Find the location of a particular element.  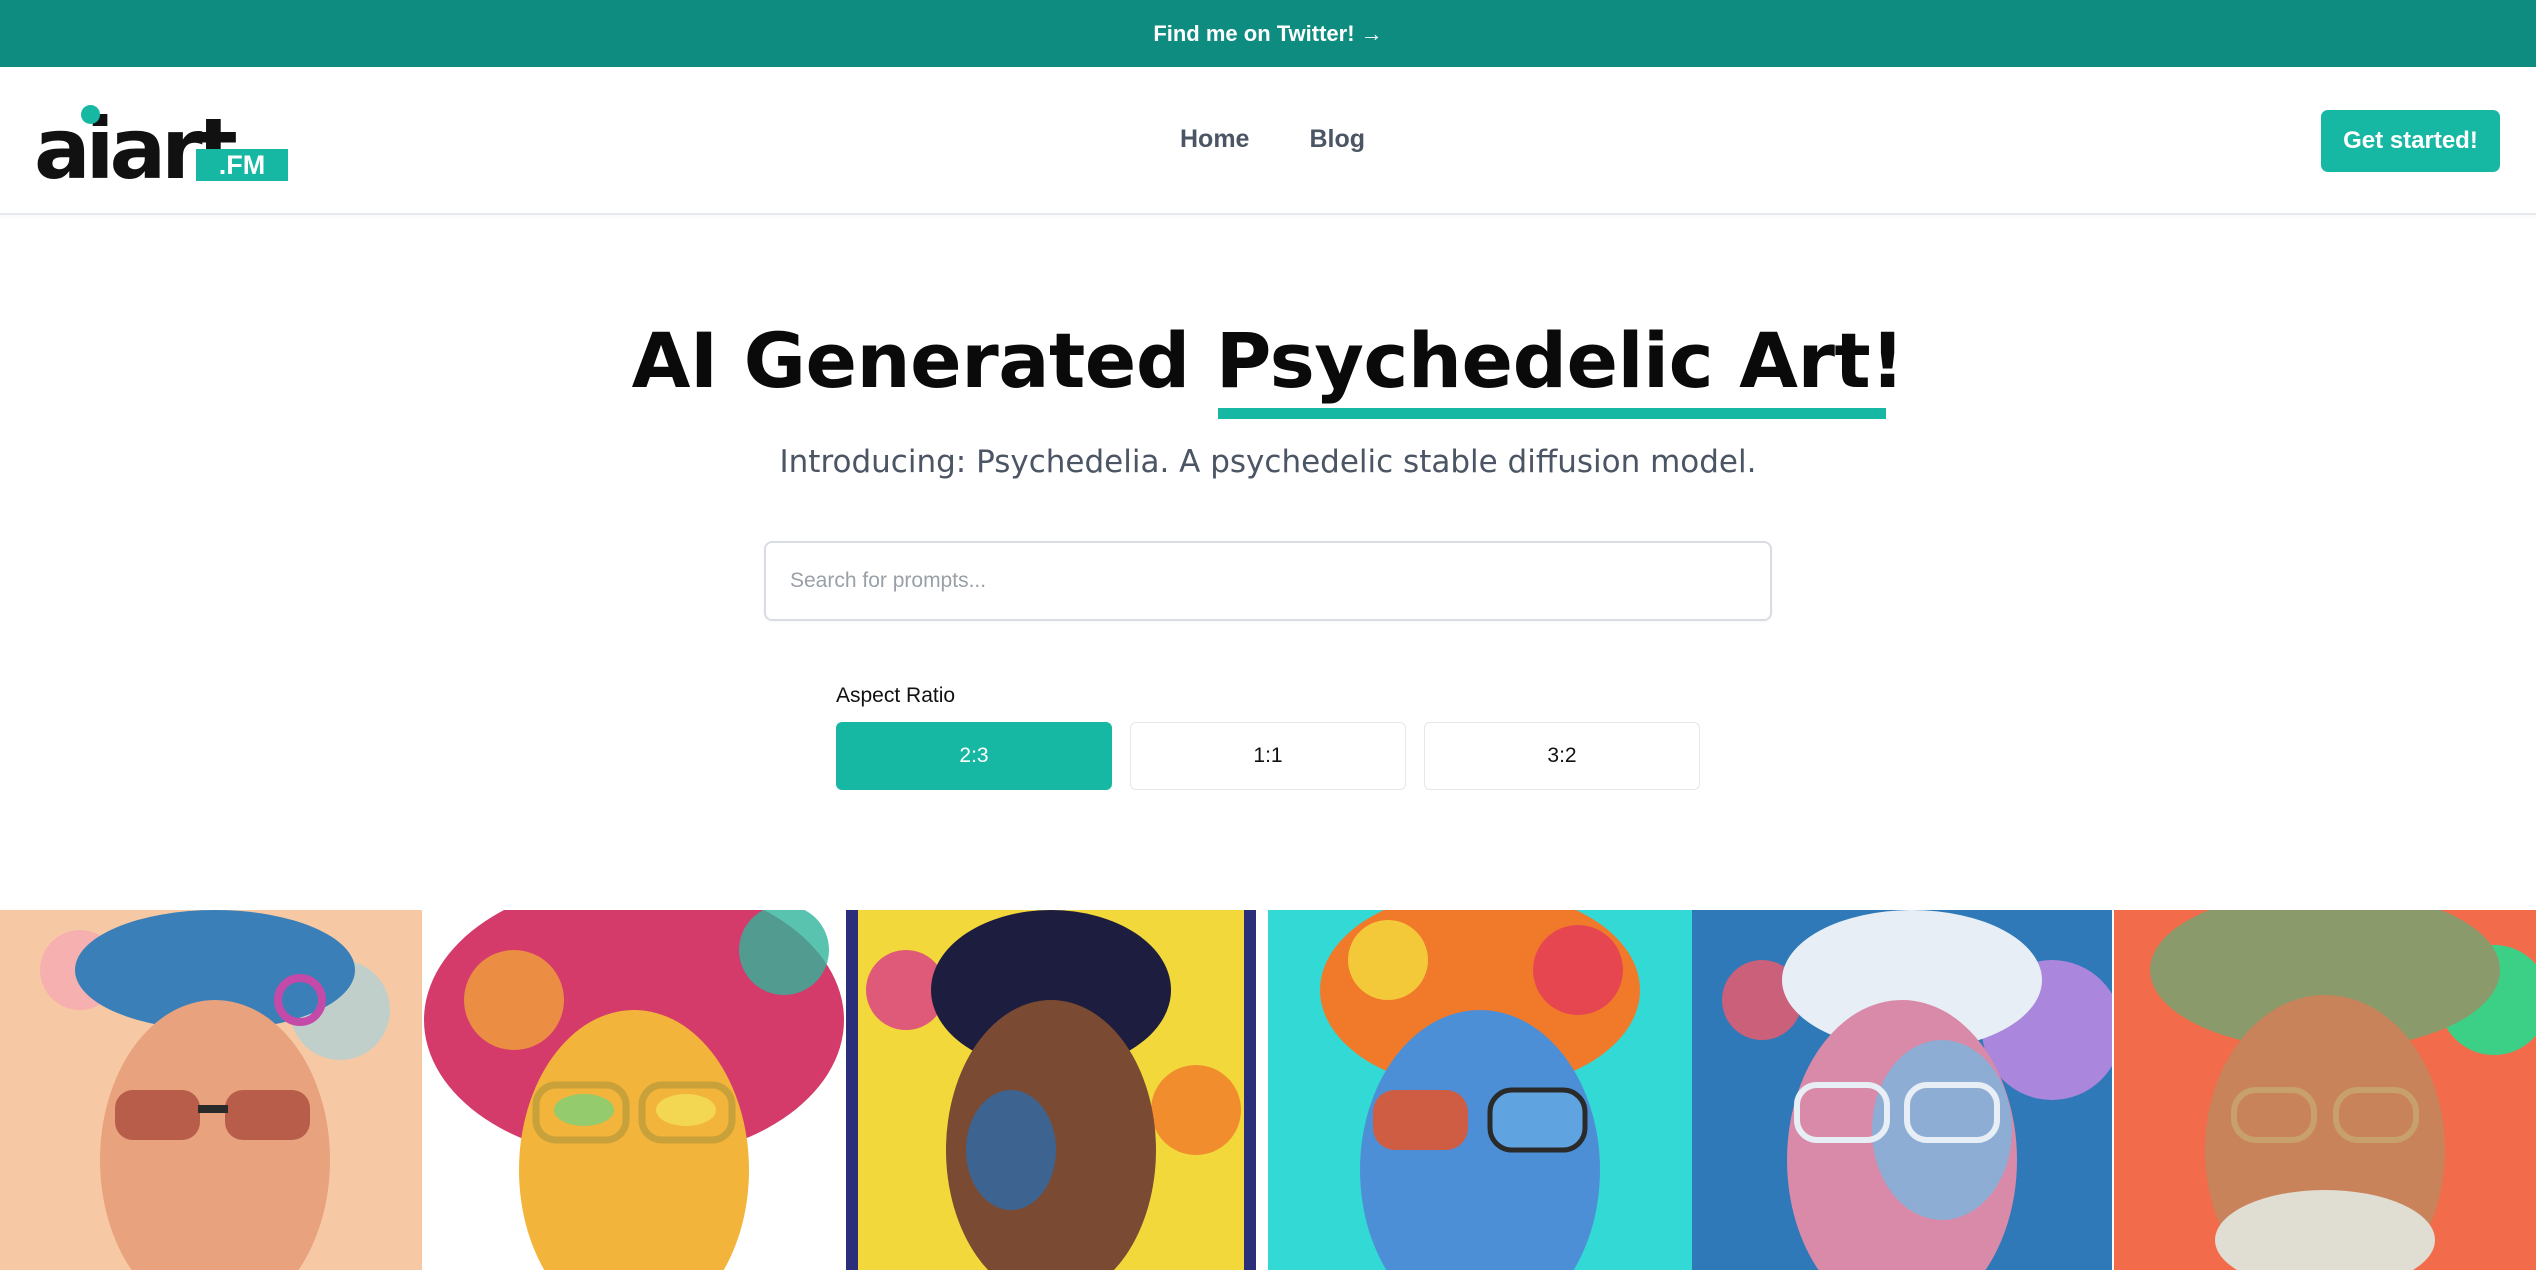

search-input is located at coordinates (1268, 581).